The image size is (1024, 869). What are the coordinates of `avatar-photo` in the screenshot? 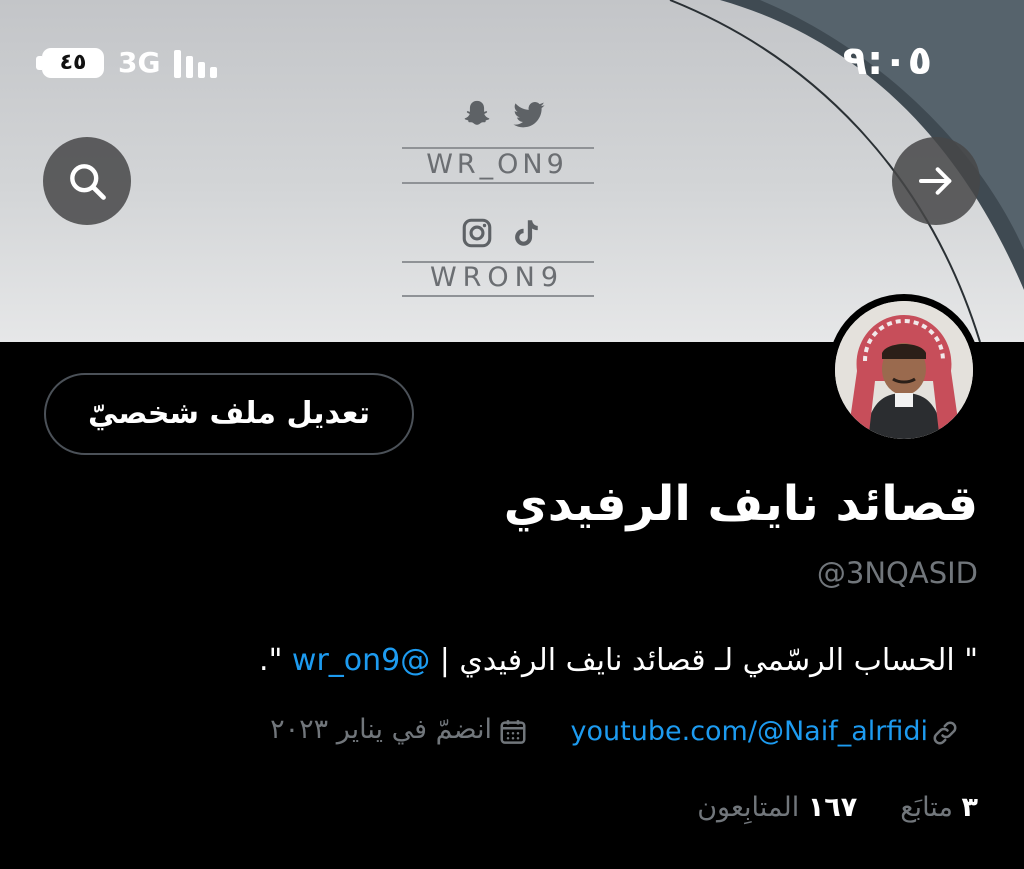 It's located at (904, 370).